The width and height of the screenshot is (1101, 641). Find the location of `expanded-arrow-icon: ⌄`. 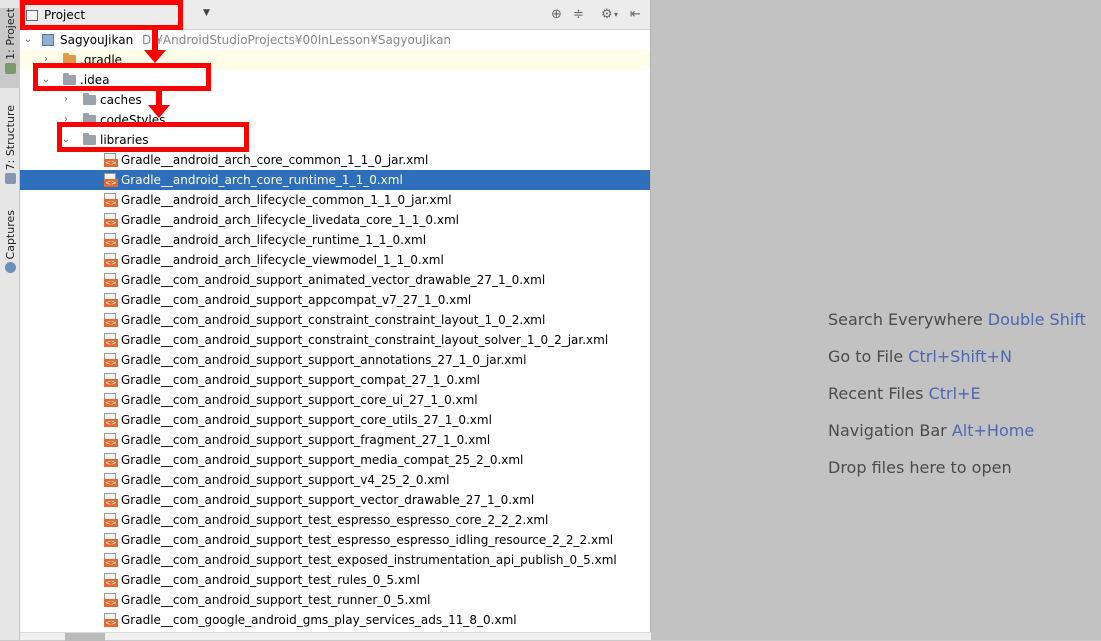

expanded-arrow-icon: ⌄ is located at coordinates (28, 40).